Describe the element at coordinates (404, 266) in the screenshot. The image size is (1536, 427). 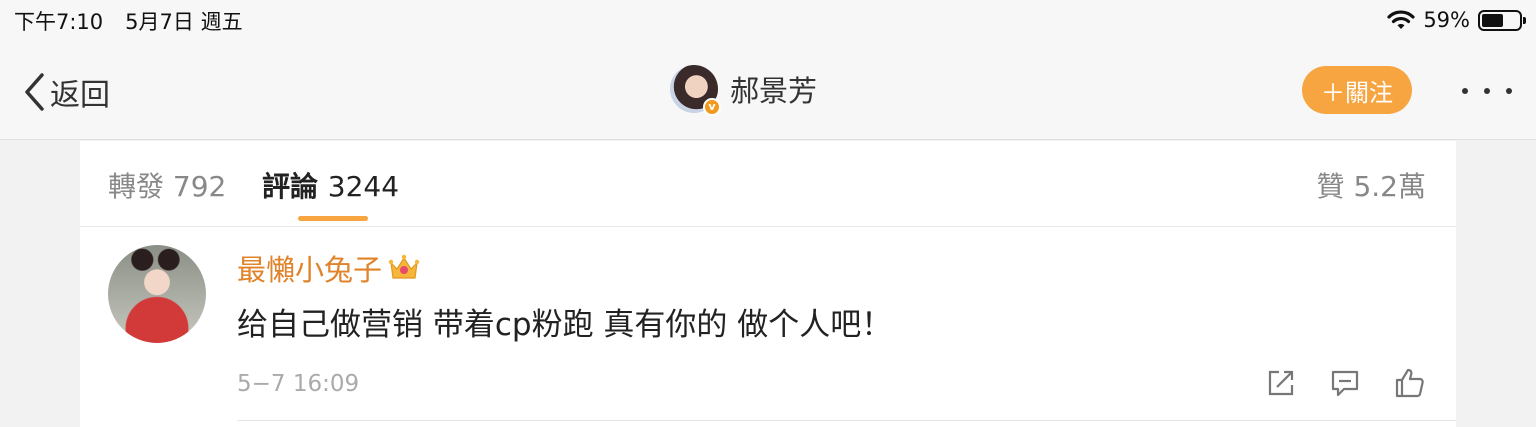
I see `crown-icon` at that location.